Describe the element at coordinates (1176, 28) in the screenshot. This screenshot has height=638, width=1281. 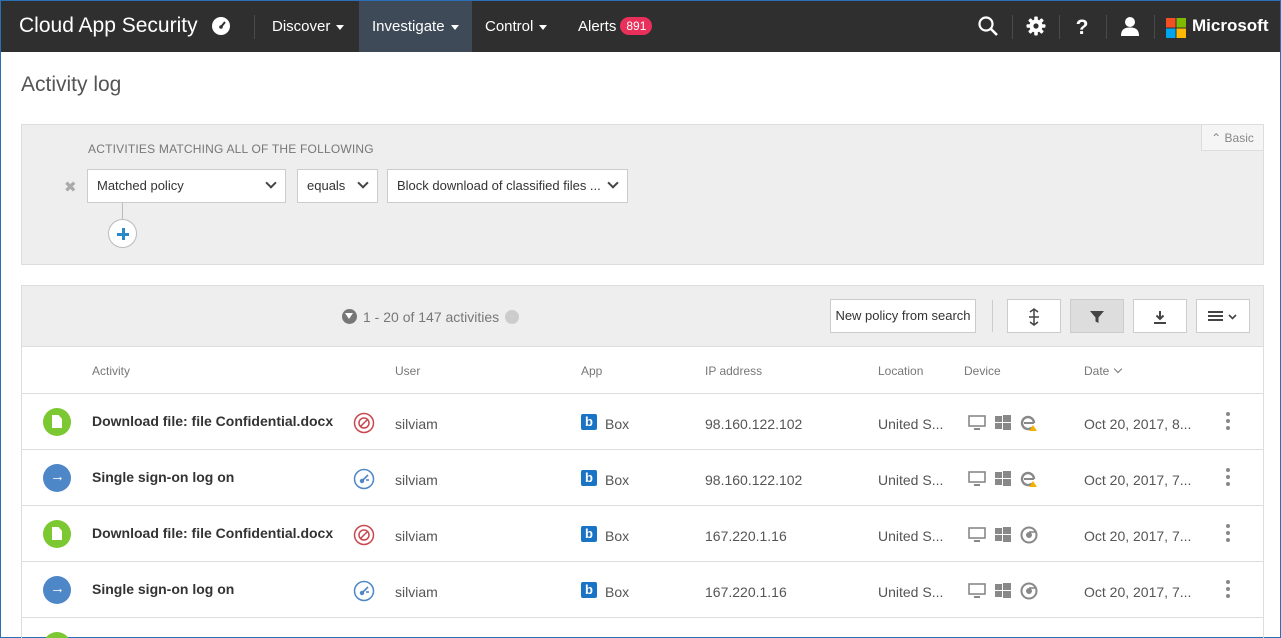
I see `microsoft-logo-icon` at that location.